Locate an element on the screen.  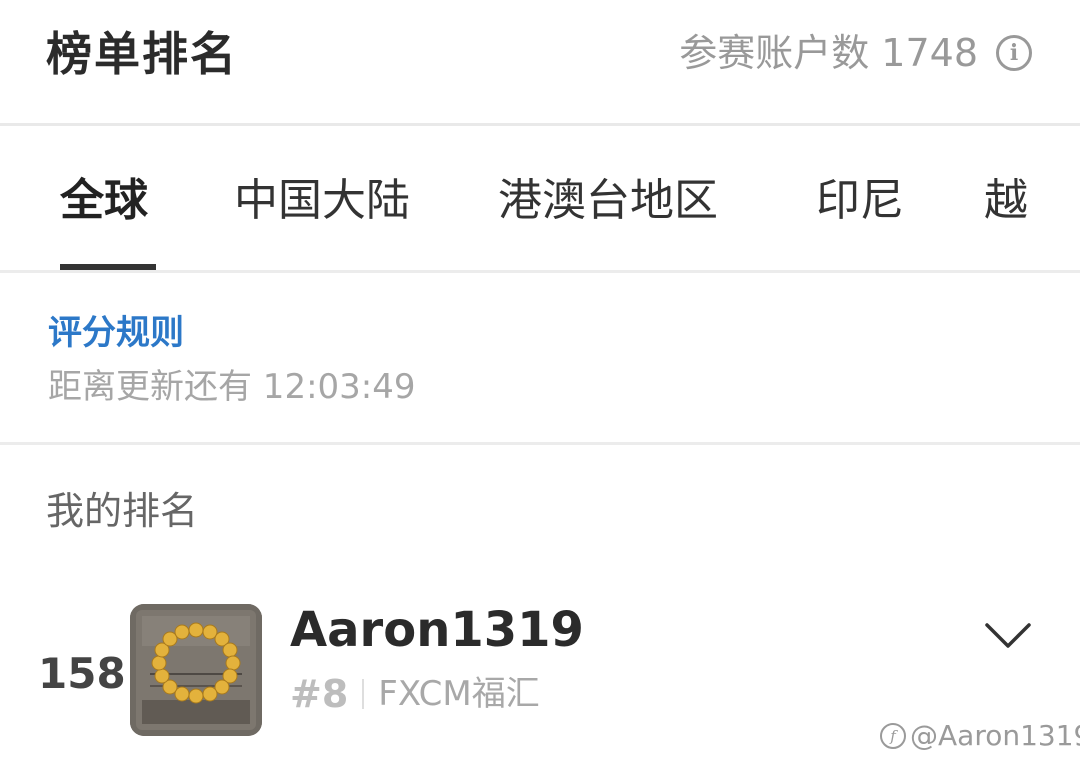
tab-indonesia: 印尼 is located at coordinates (860, 201).